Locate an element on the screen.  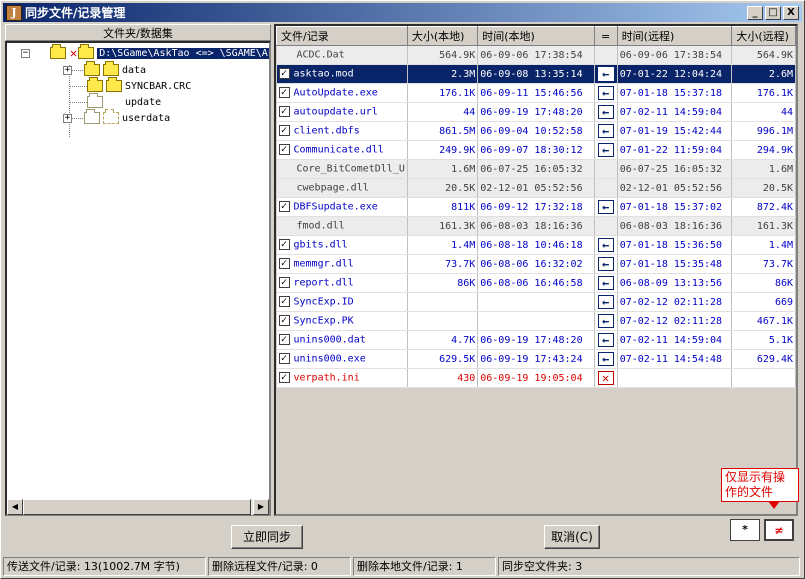
folder-pane-header: 文件夹/数据集 is located at coordinates (138, 32).